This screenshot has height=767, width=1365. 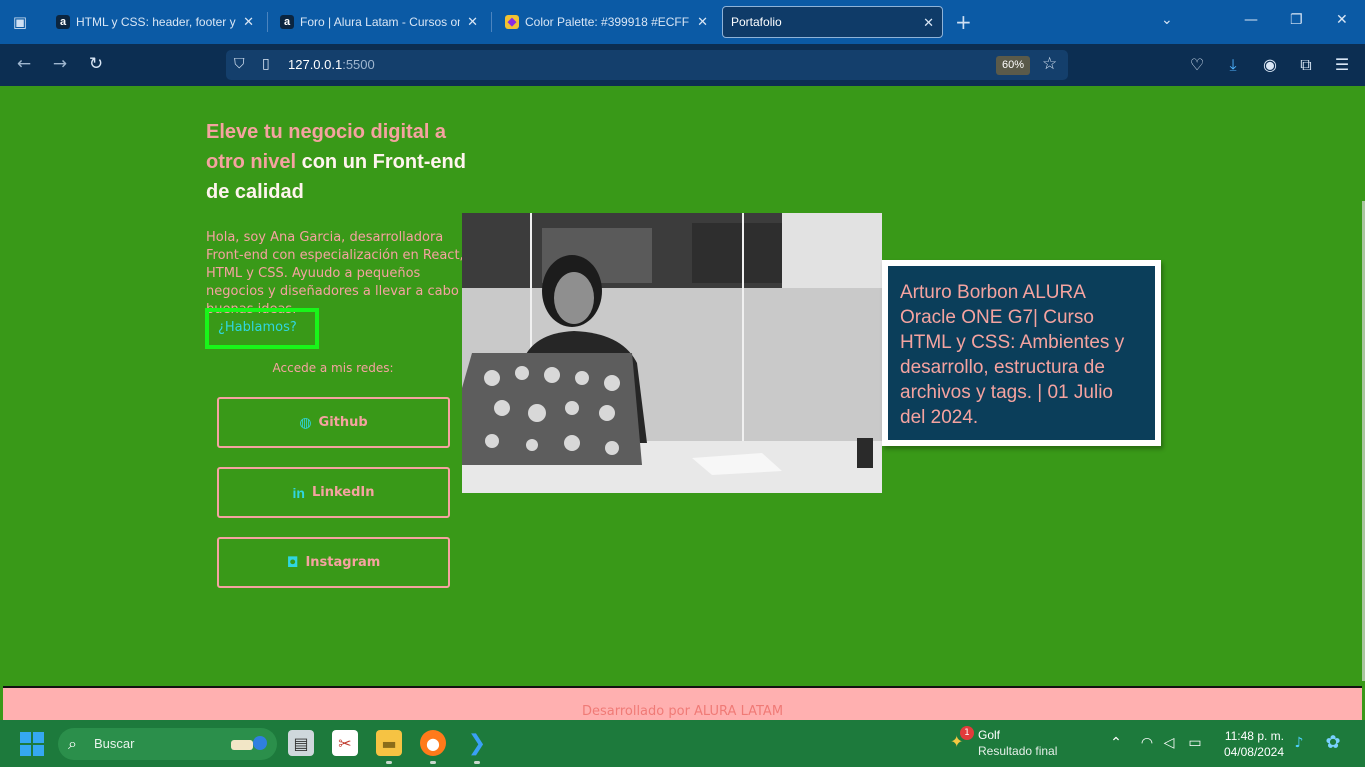 I want to click on page-footer: Desarrollado por ALURA LATAM, so click(x=682, y=703).